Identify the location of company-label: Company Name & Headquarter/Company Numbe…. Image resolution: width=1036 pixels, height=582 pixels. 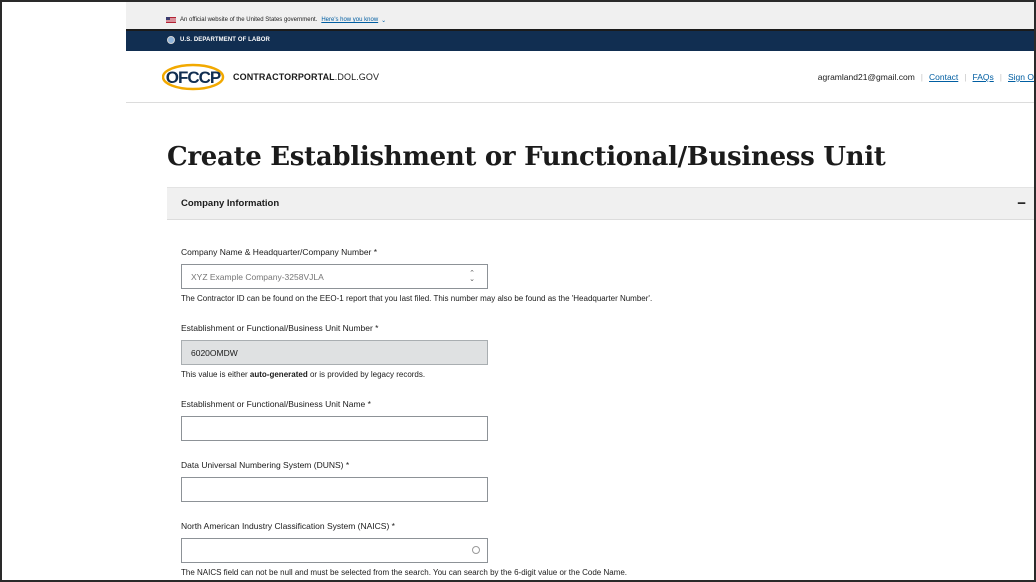
(279, 252).